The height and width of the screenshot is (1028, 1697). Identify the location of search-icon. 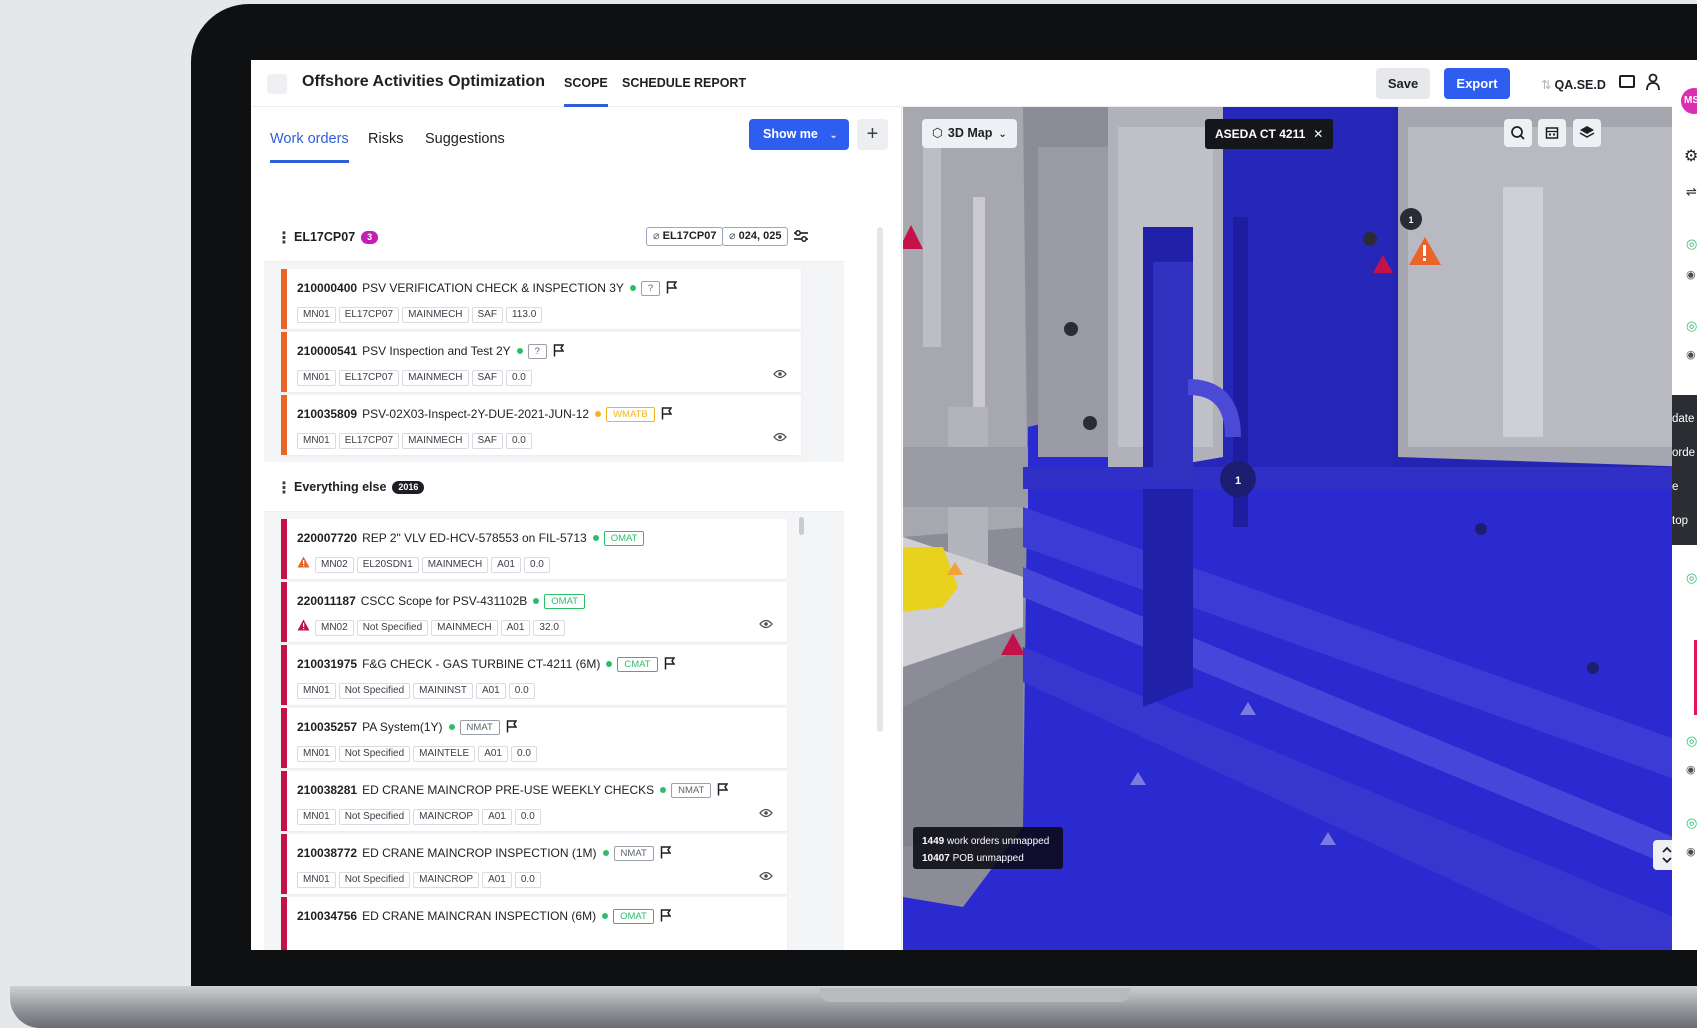
(1518, 133).